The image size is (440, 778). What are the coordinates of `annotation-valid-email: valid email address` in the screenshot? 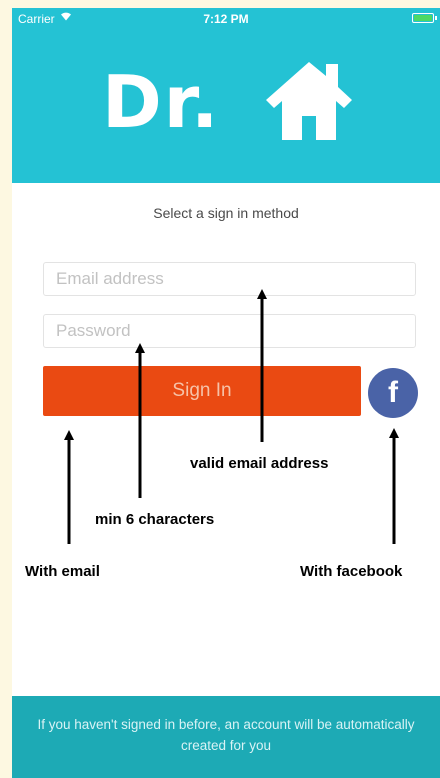 It's located at (259, 463).